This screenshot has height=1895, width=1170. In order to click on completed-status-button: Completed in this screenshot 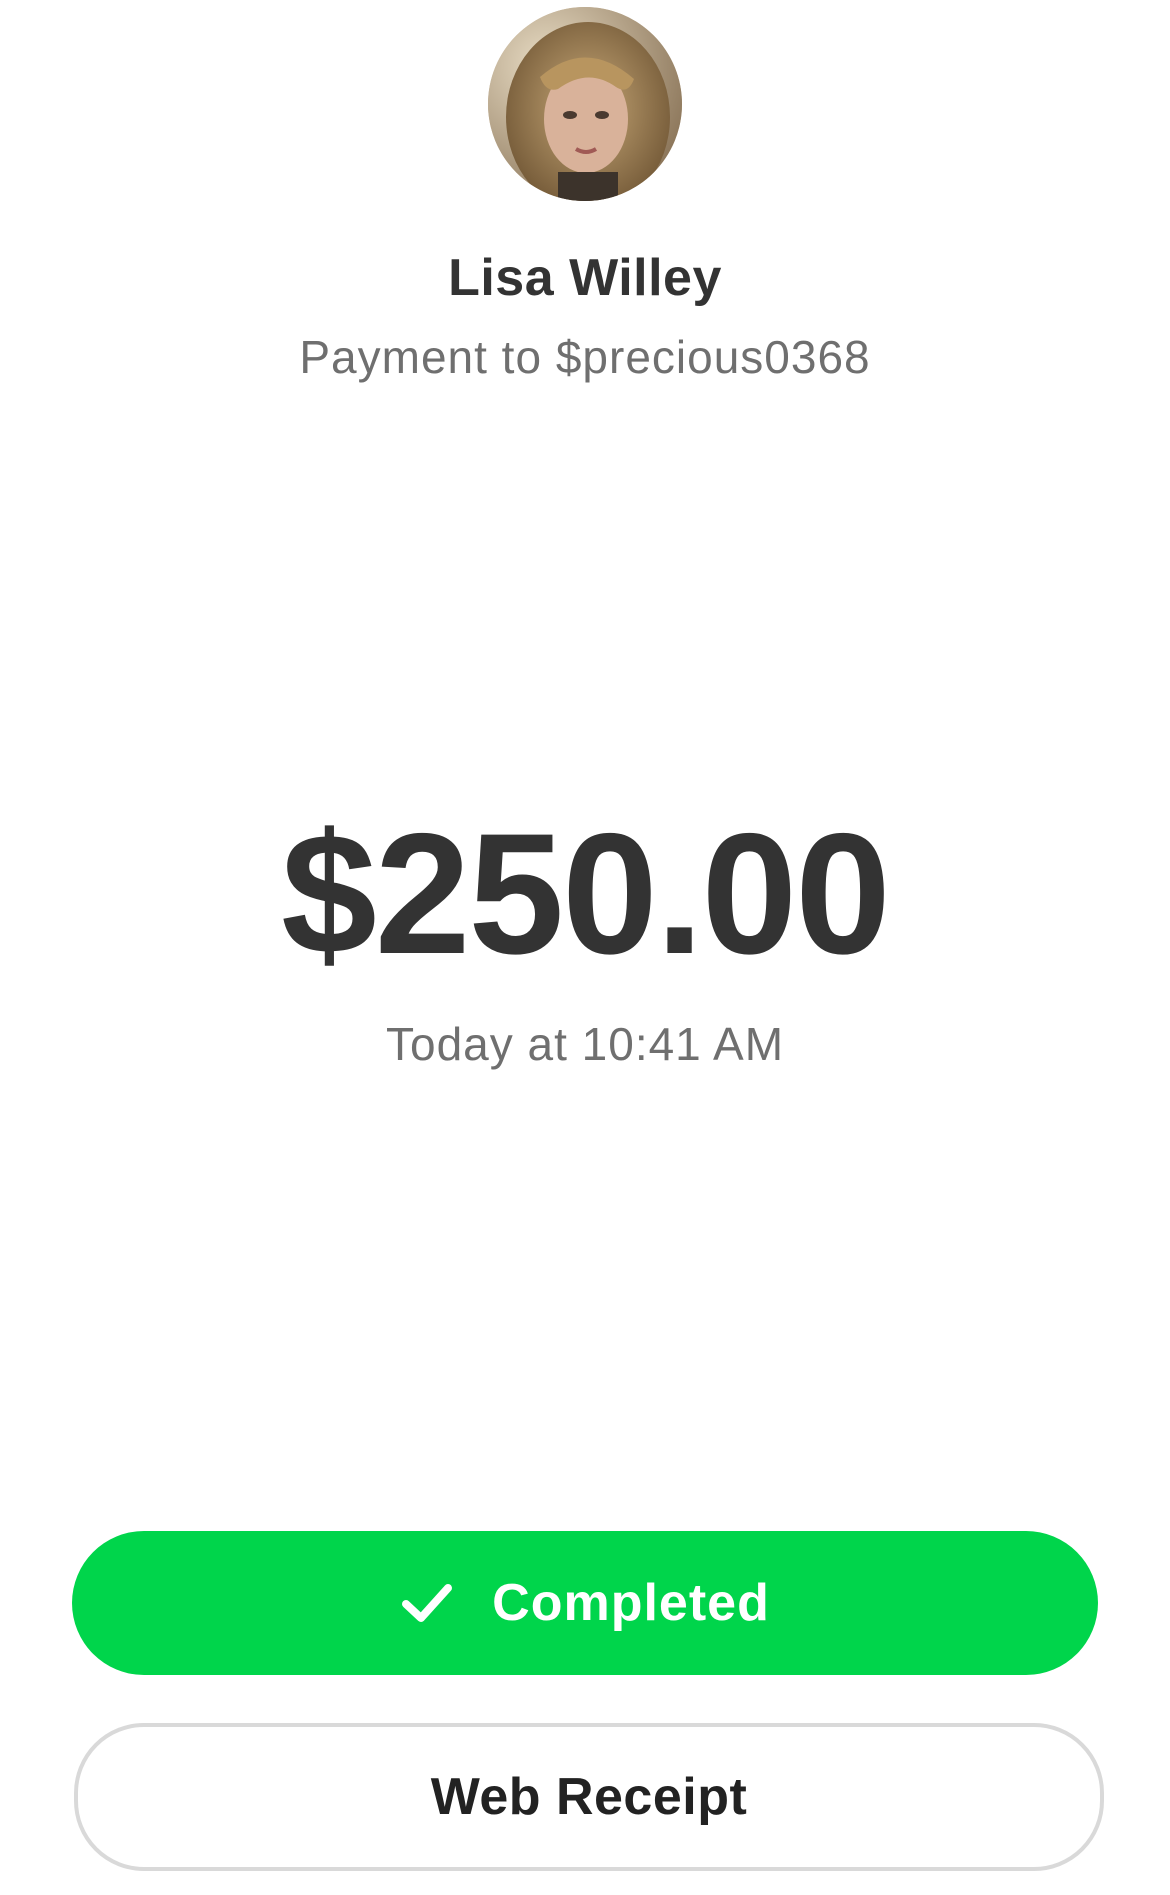, I will do `click(585, 1603)`.